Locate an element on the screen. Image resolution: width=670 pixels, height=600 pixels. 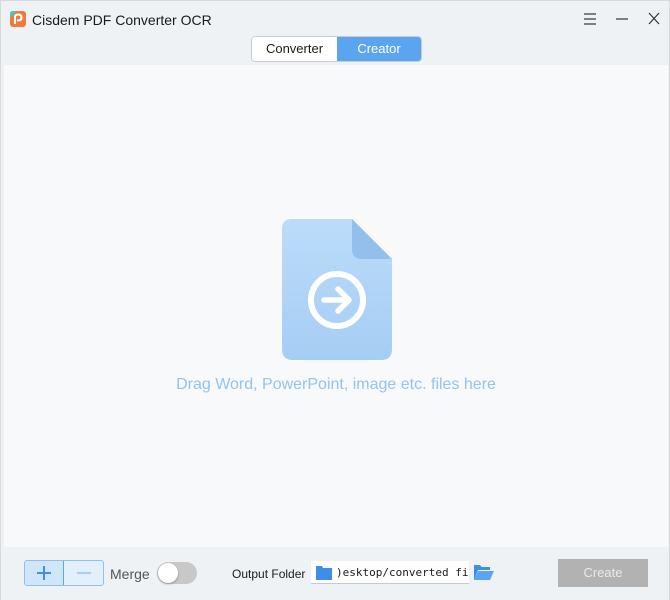
title-bar: Cisdem PDF Converter OCR is located at coordinates (335, 19).